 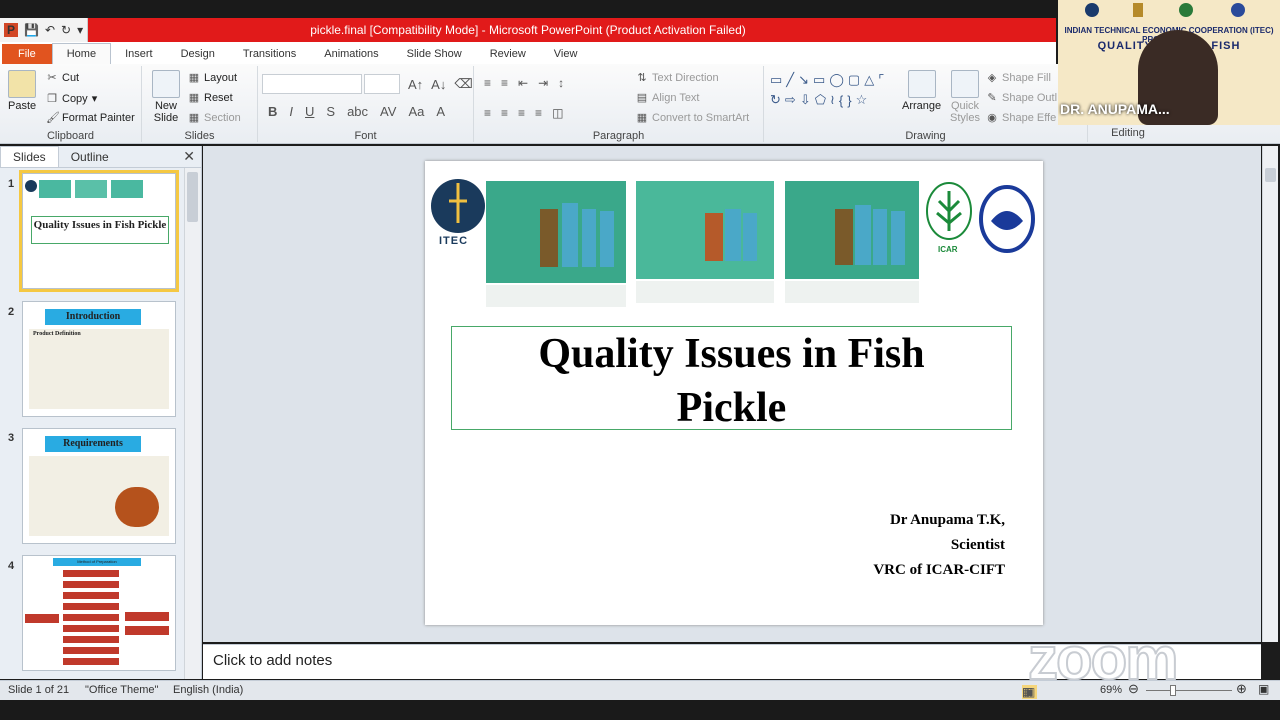 What do you see at coordinates (312, 84) in the screenshot?
I see `font-name-box` at bounding box center [312, 84].